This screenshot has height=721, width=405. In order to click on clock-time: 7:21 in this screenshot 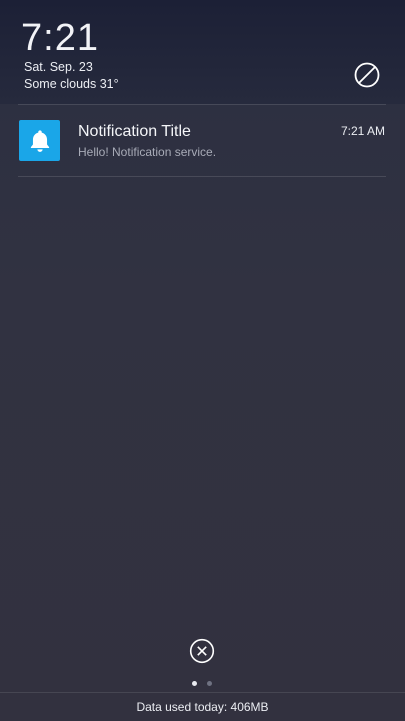, I will do `click(60, 38)`.